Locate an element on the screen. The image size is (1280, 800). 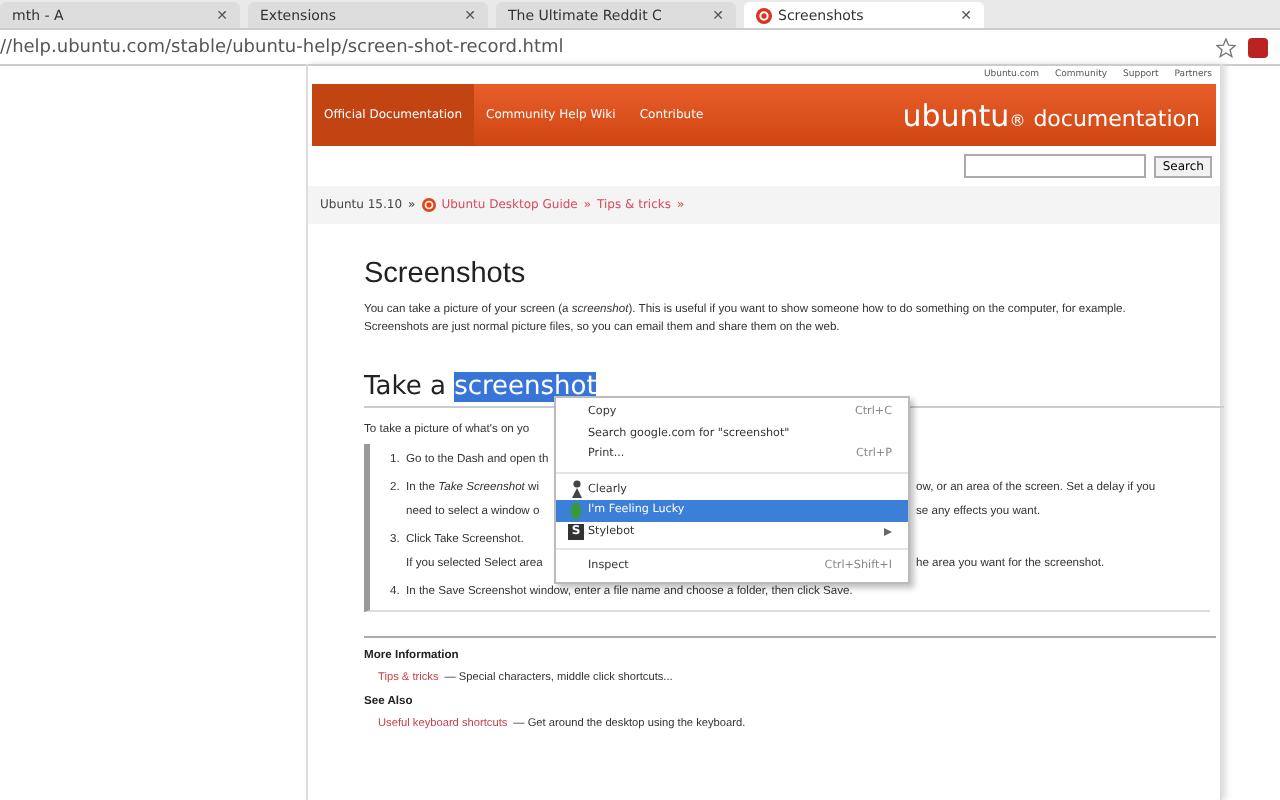
tab-favicon-icon is located at coordinates (764, 15).